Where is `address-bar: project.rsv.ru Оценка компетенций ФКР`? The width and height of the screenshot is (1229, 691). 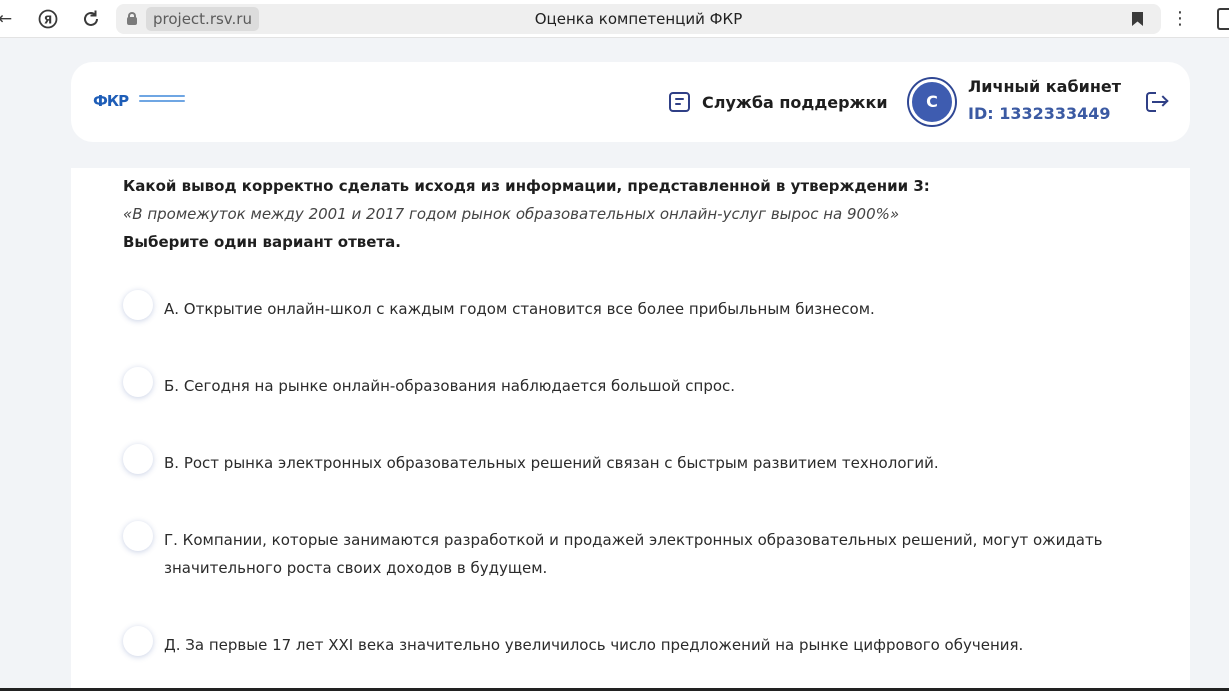
address-bar: project.rsv.ru Оценка компетенций ФКР is located at coordinates (638, 19).